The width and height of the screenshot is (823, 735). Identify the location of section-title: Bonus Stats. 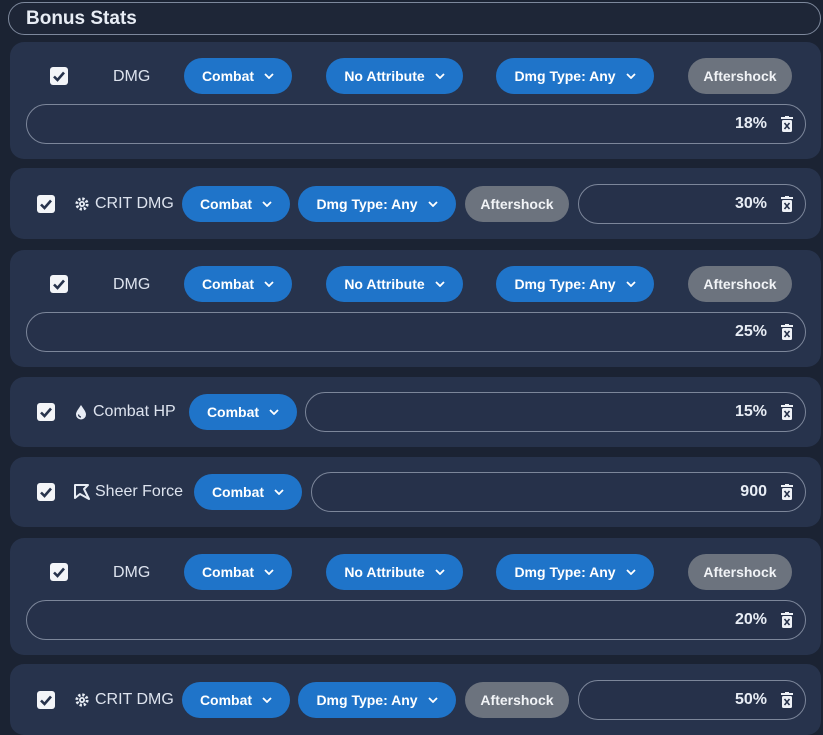
(81, 18).